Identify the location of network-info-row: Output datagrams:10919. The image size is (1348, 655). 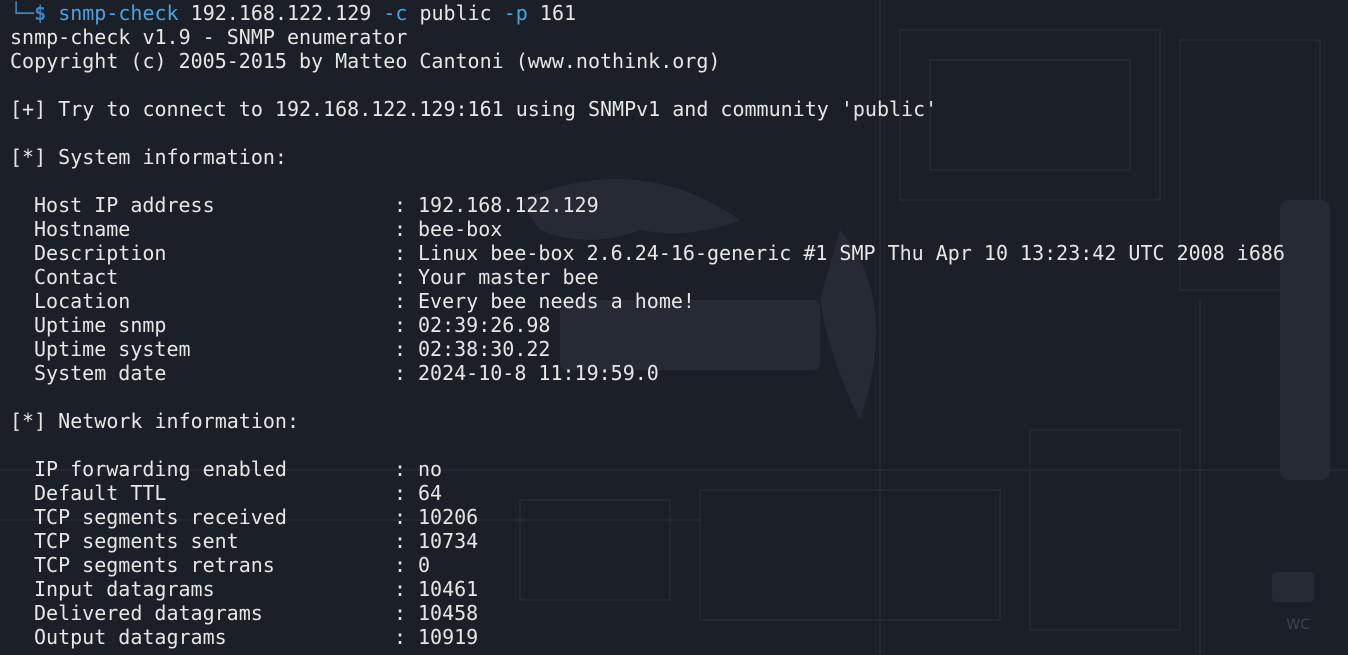
(679, 637).